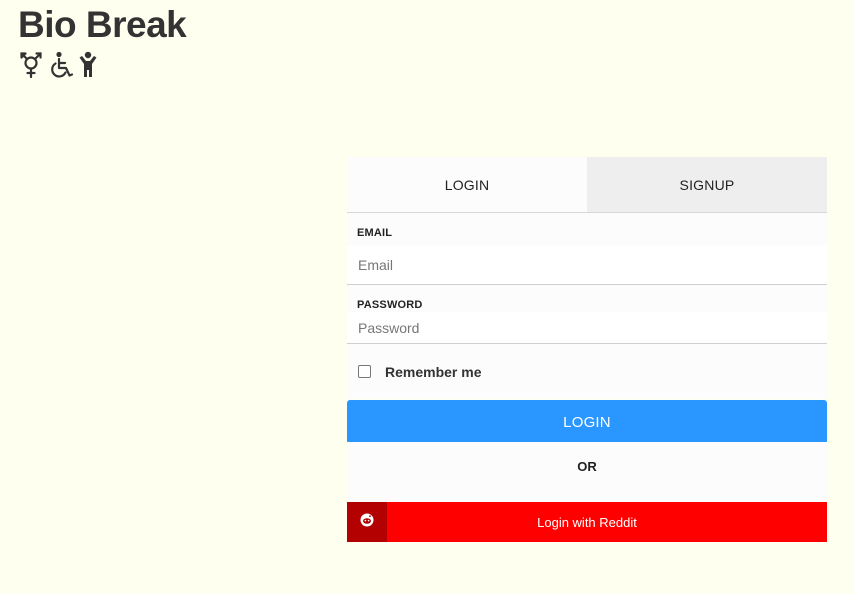  Describe the element at coordinates (61, 65) in the screenshot. I see `wheelchair-icon` at that location.